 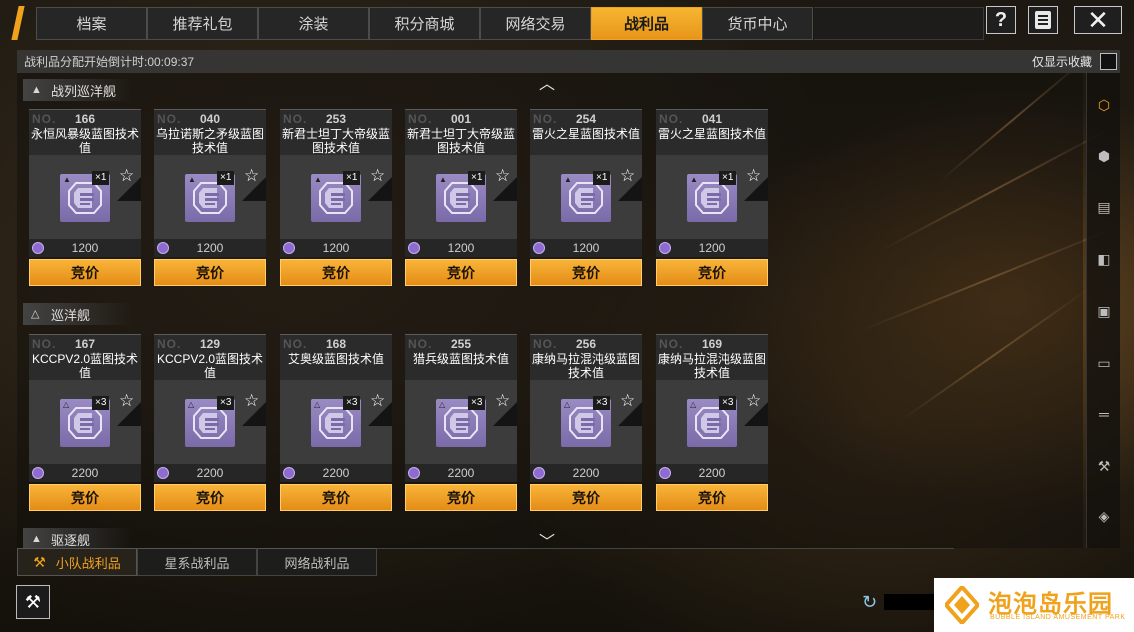 What do you see at coordinates (757, 23) in the screenshot?
I see `tab-currency-center: 货币中心` at bounding box center [757, 23].